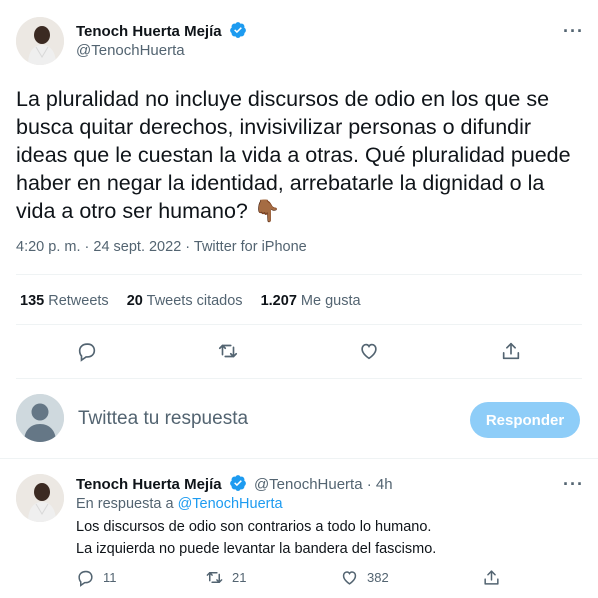 The image size is (598, 598). Describe the element at coordinates (149, 31) in the screenshot. I see `author-name: Tenoch Huerta Mejía` at that location.